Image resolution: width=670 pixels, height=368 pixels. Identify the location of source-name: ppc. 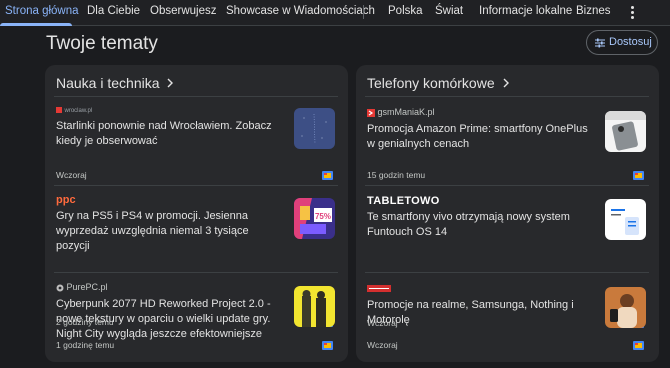
(66, 200).